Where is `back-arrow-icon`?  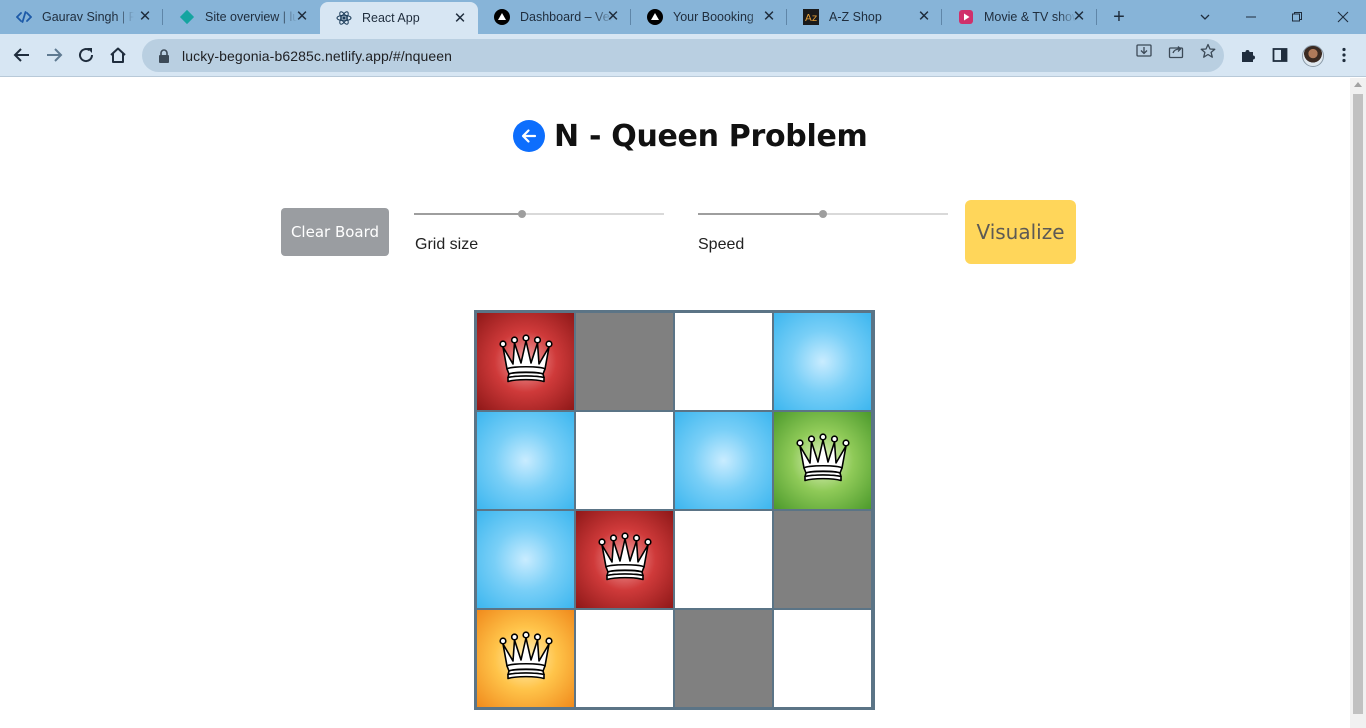
back-arrow-icon is located at coordinates (529, 136).